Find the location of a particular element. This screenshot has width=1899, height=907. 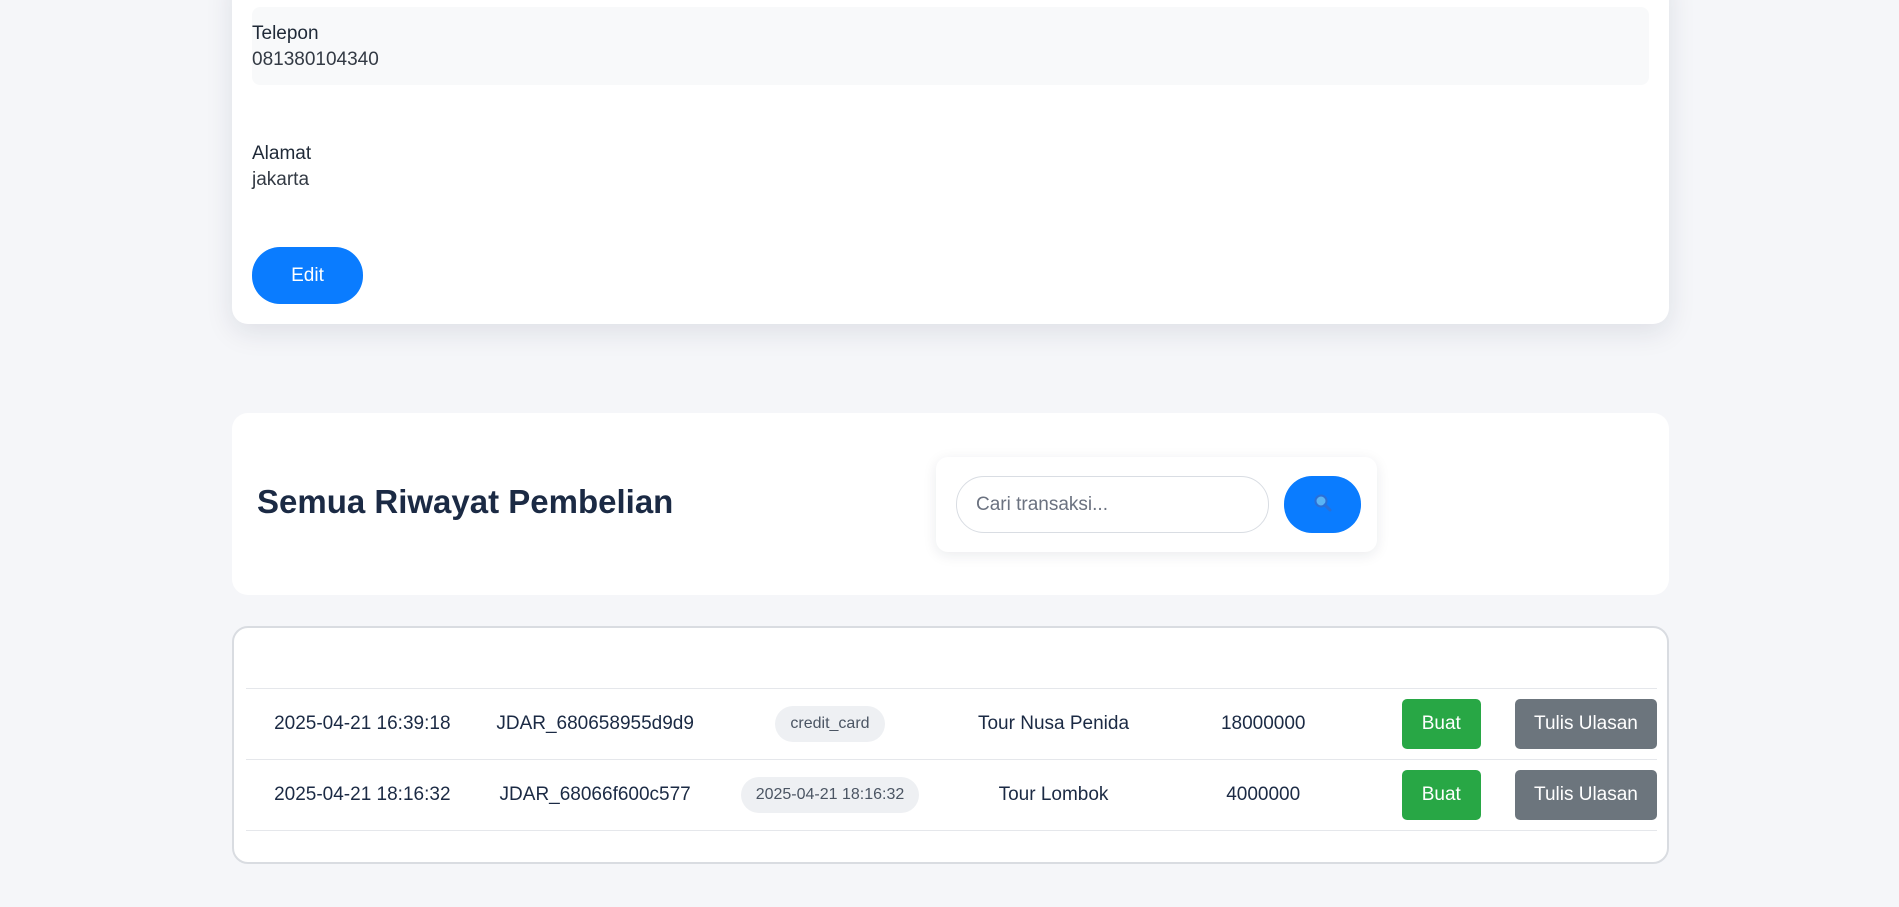

transaction-date: 2025-04-21 16:39:18 is located at coordinates (362, 724).